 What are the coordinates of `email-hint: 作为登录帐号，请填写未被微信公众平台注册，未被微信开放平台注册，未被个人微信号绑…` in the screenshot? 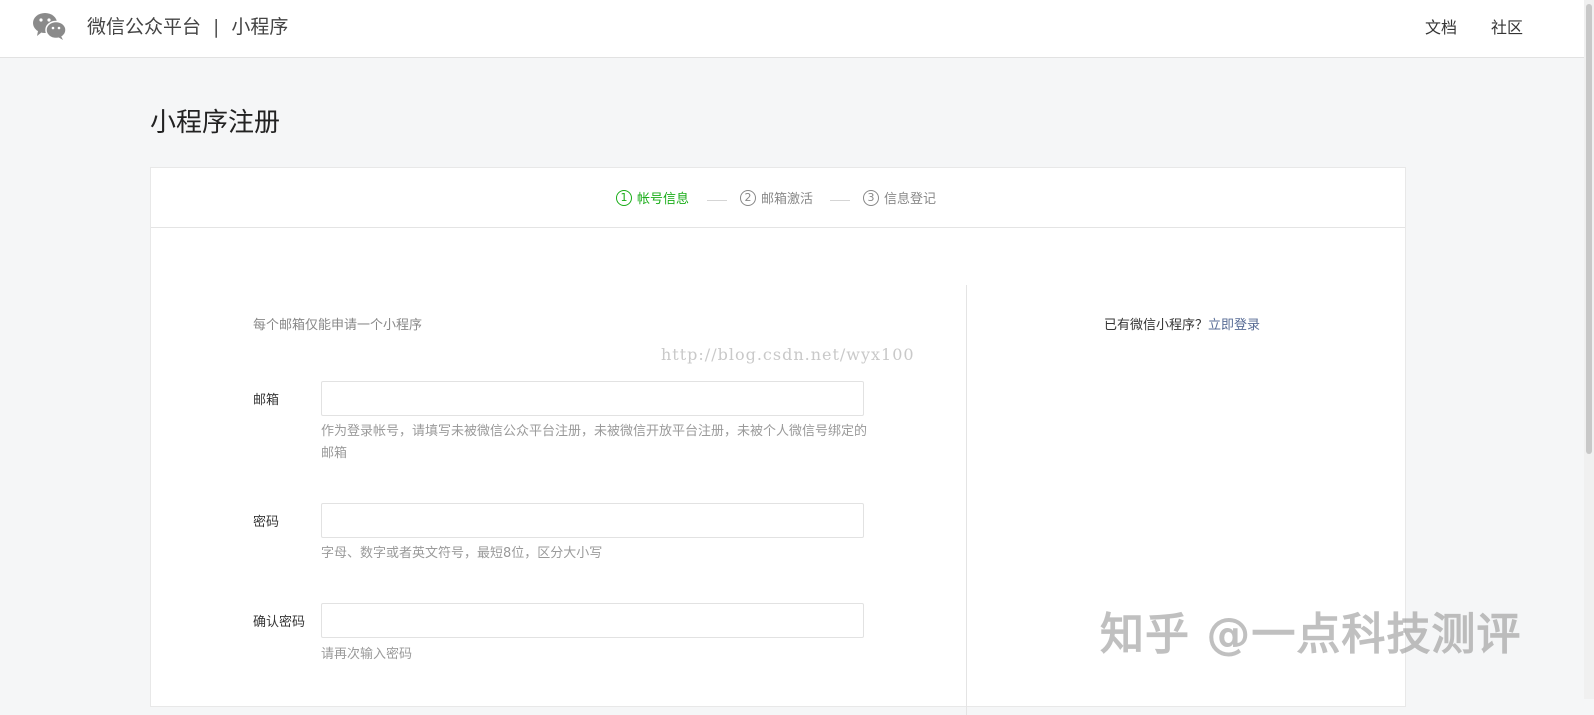 It's located at (594, 442).